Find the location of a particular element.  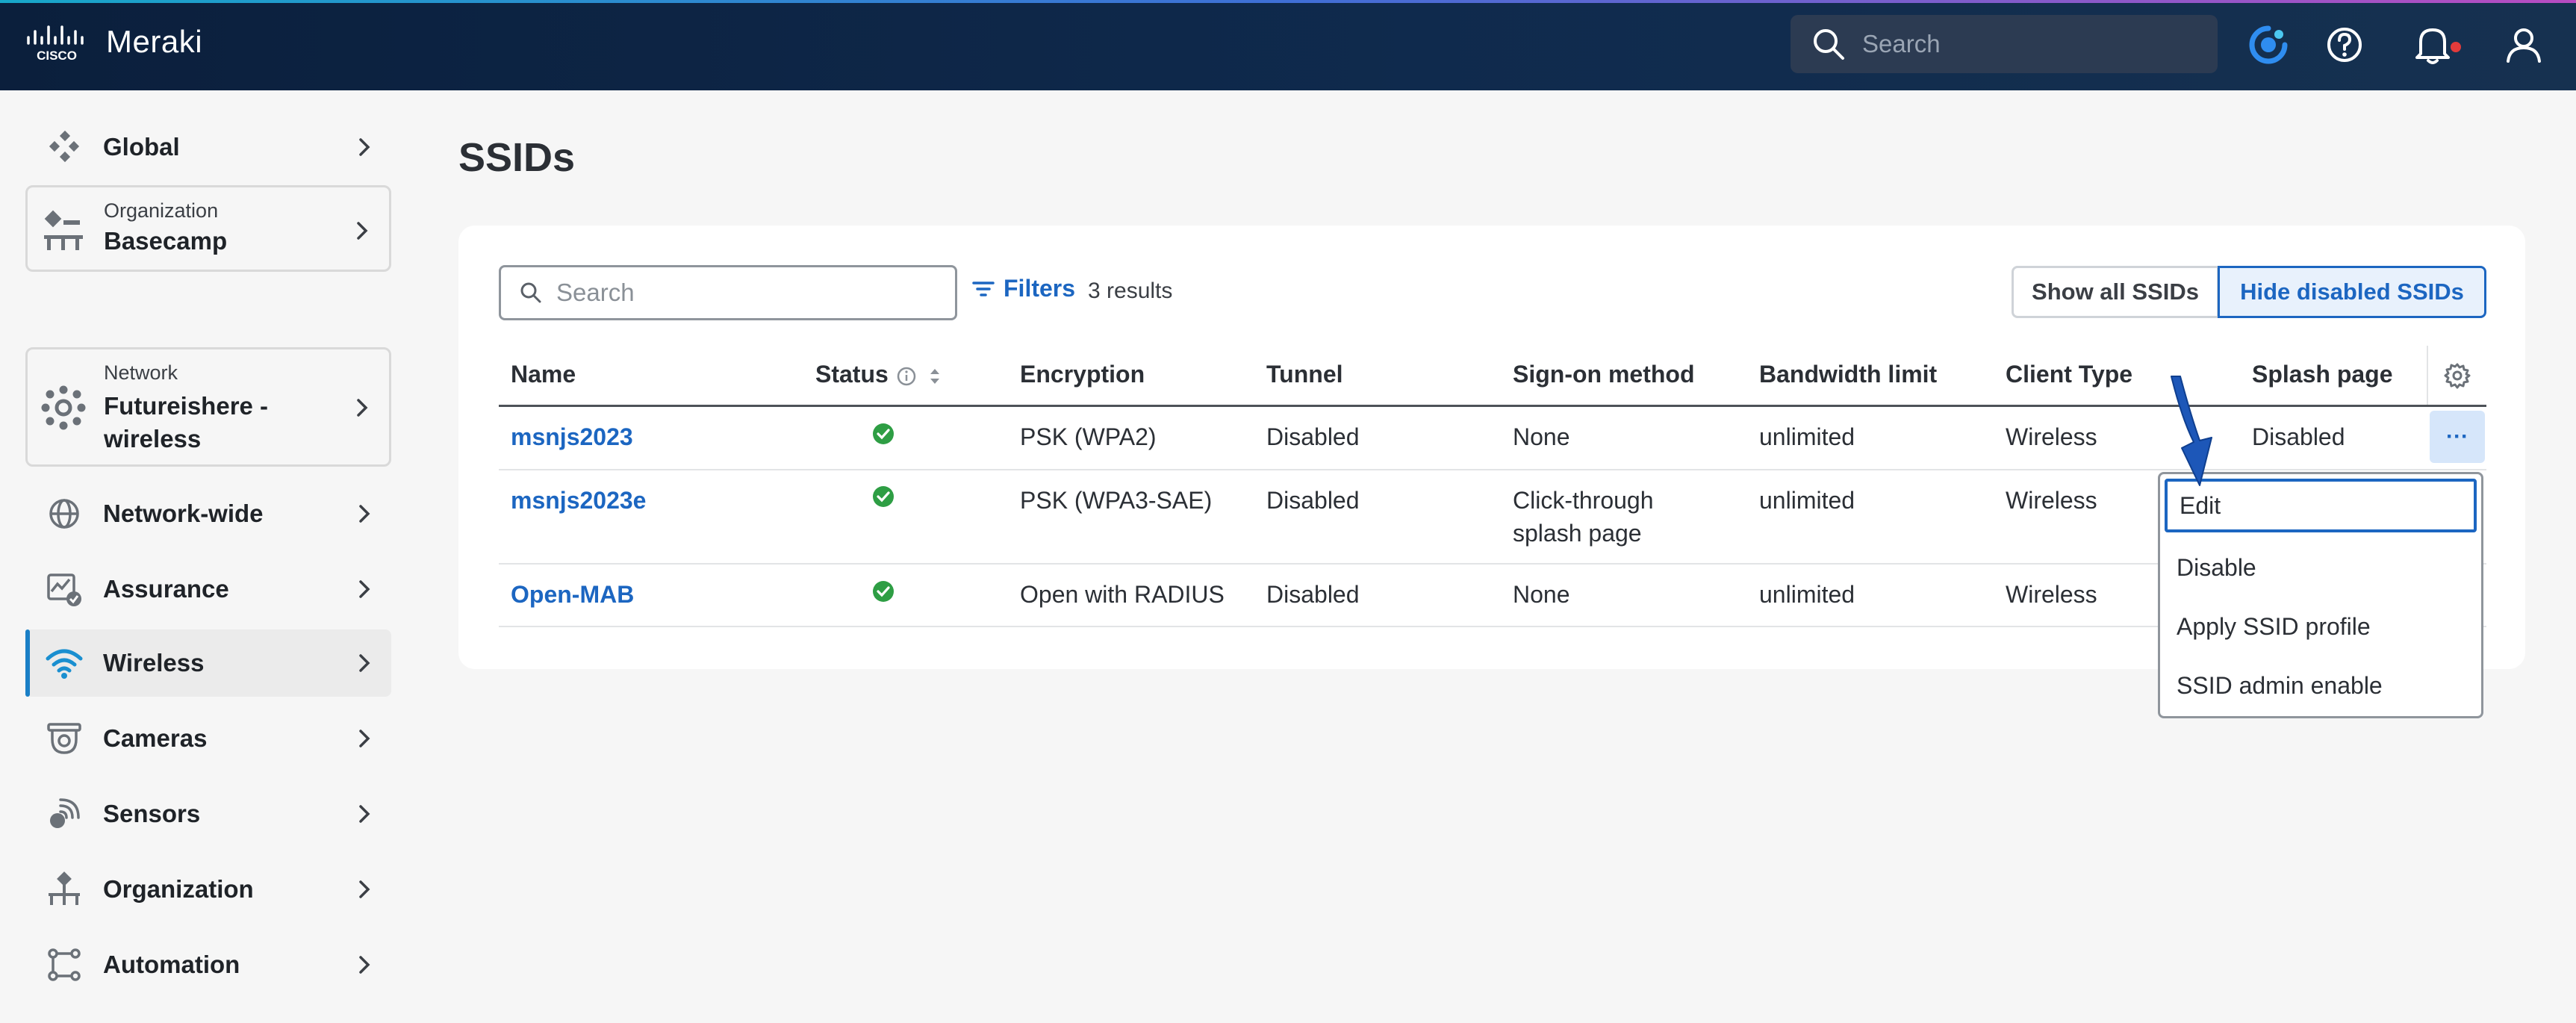

brand-name: Meraki is located at coordinates (154, 41).